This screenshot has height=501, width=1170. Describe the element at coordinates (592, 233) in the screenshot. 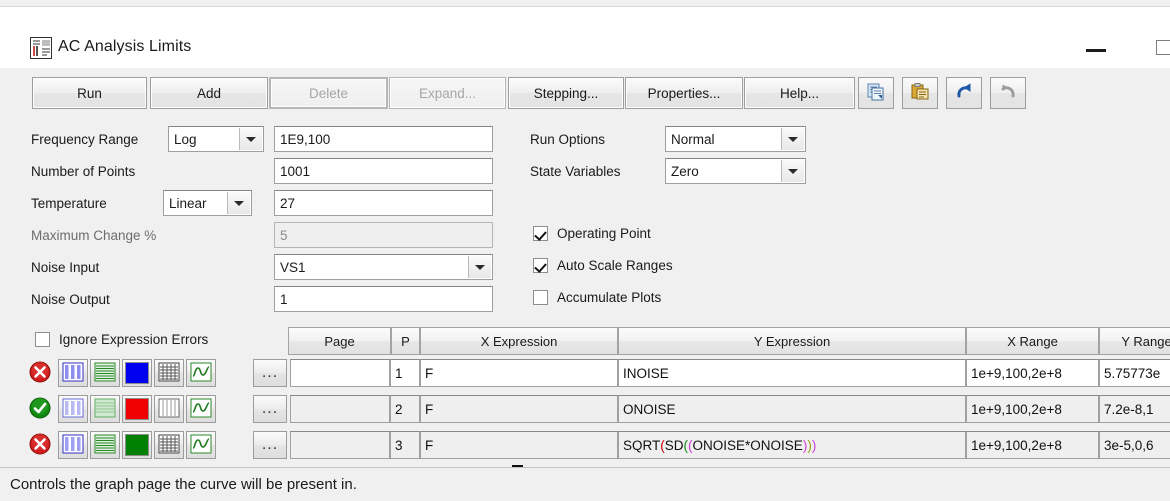

I see `operating-point-checkbox: Operating Point` at that location.